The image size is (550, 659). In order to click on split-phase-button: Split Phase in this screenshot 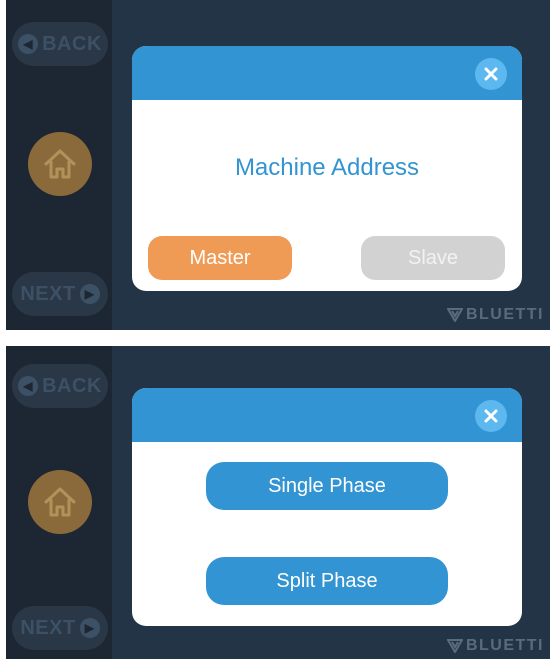, I will do `click(327, 581)`.